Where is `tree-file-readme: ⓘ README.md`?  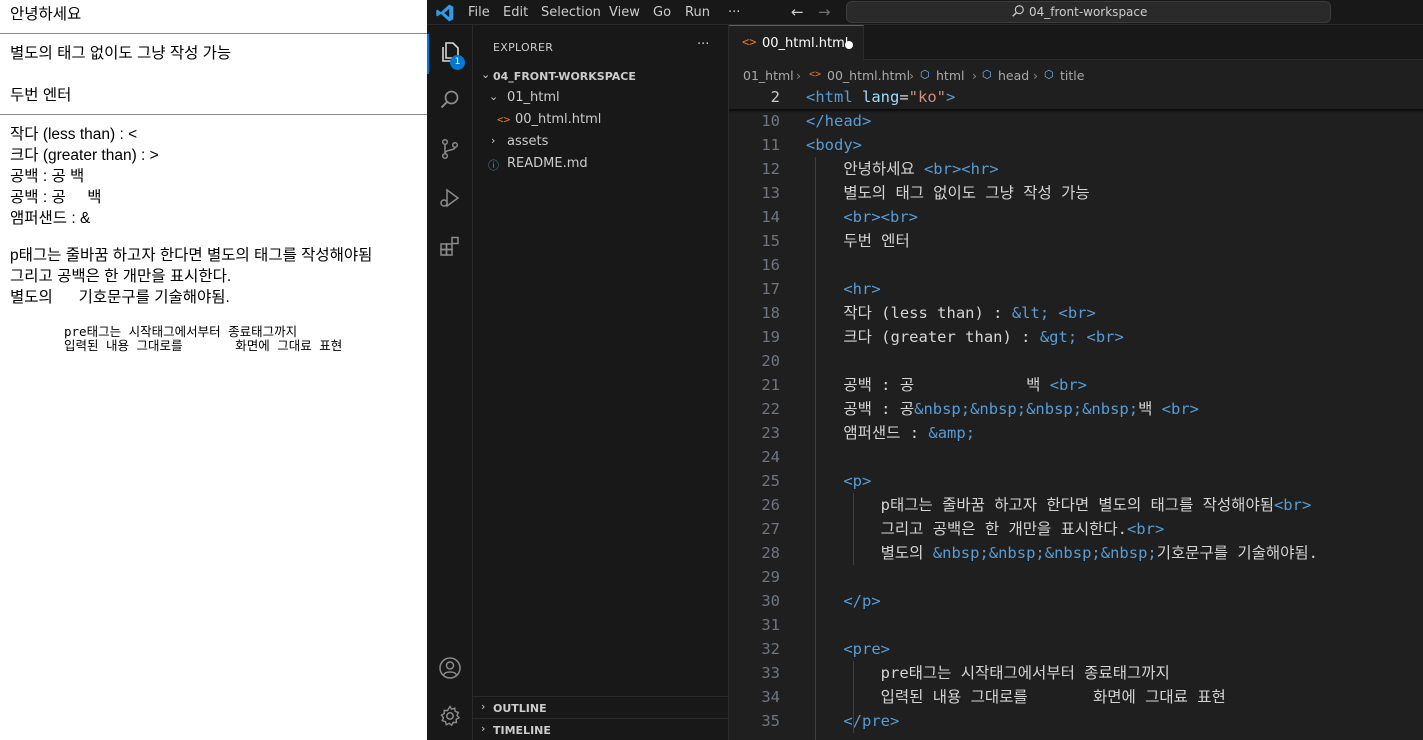 tree-file-readme: ⓘ README.md is located at coordinates (600, 164).